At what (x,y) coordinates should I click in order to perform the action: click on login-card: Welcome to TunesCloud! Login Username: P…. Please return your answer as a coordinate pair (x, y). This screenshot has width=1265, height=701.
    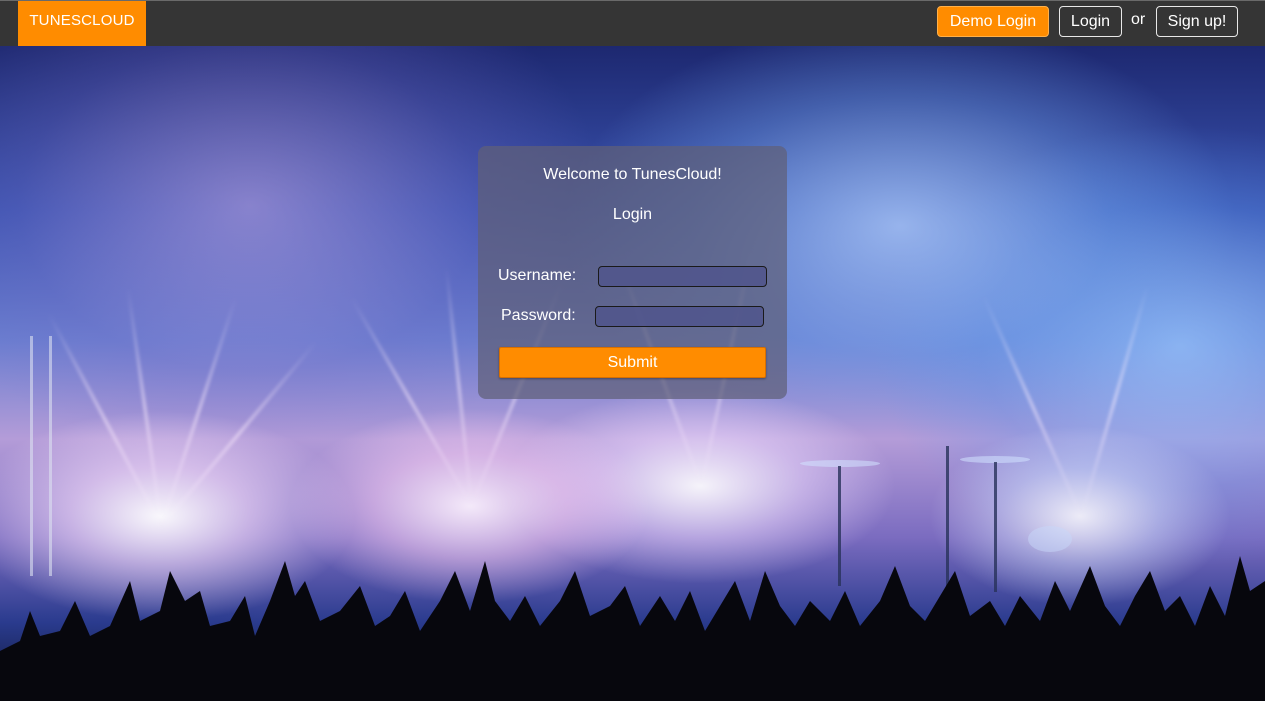
    Looking at the image, I should click on (632, 272).